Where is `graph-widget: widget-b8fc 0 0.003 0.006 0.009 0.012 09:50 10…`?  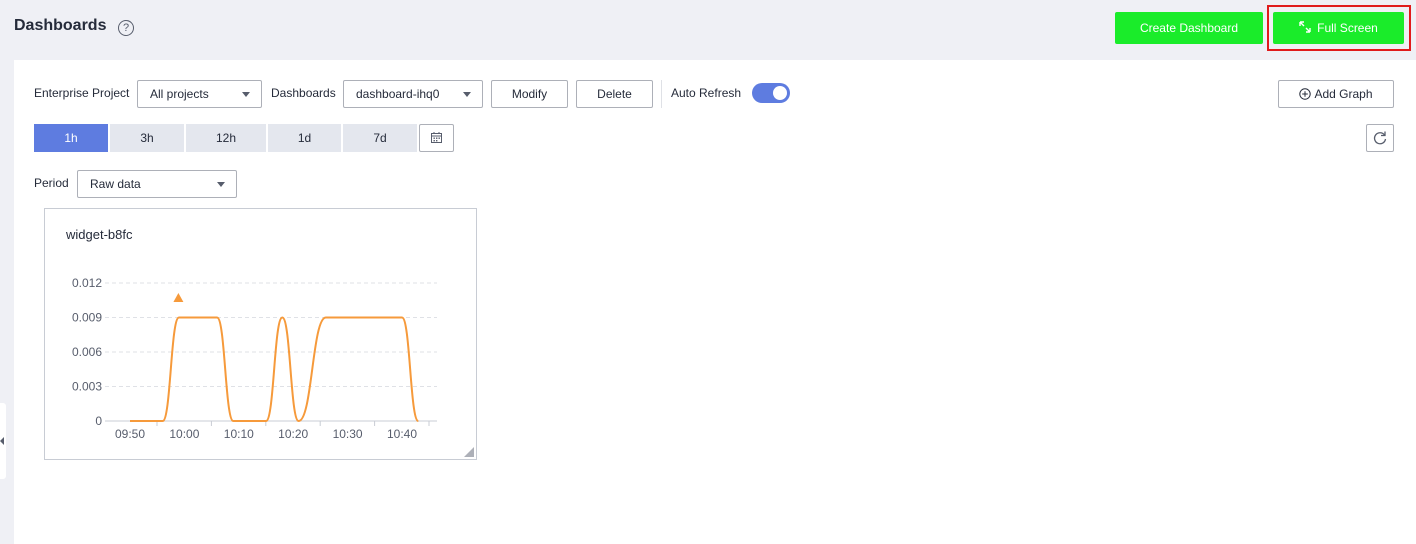 graph-widget: widget-b8fc 0 0.003 0.006 0.009 0.012 09:50 10… is located at coordinates (260, 334).